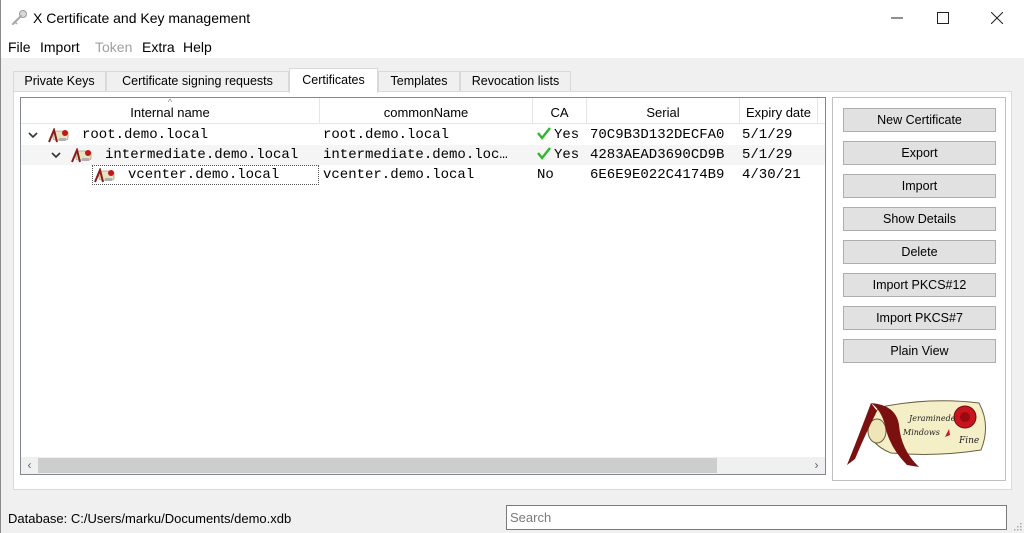 The width and height of the screenshot is (1024, 533). What do you see at coordinates (545, 175) in the screenshot?
I see `cell-ca: No` at bounding box center [545, 175].